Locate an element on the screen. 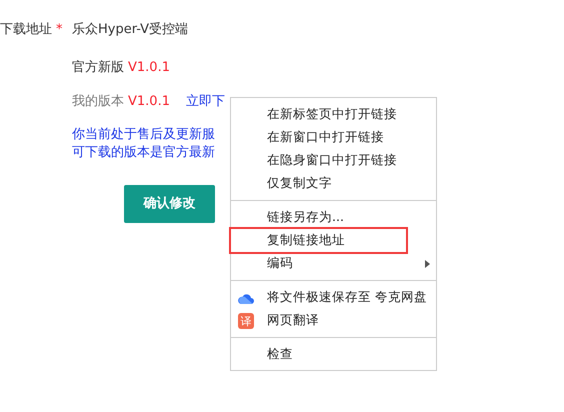 Image resolution: width=564 pixels, height=412 pixels. required-mark: * is located at coordinates (59, 30).